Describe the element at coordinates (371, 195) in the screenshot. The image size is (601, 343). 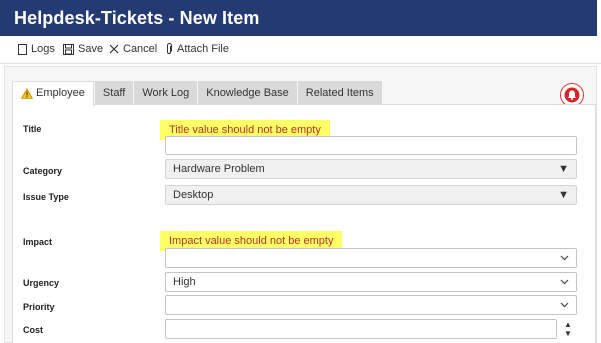
I see `issue-type-select: Desktop ▼` at that location.